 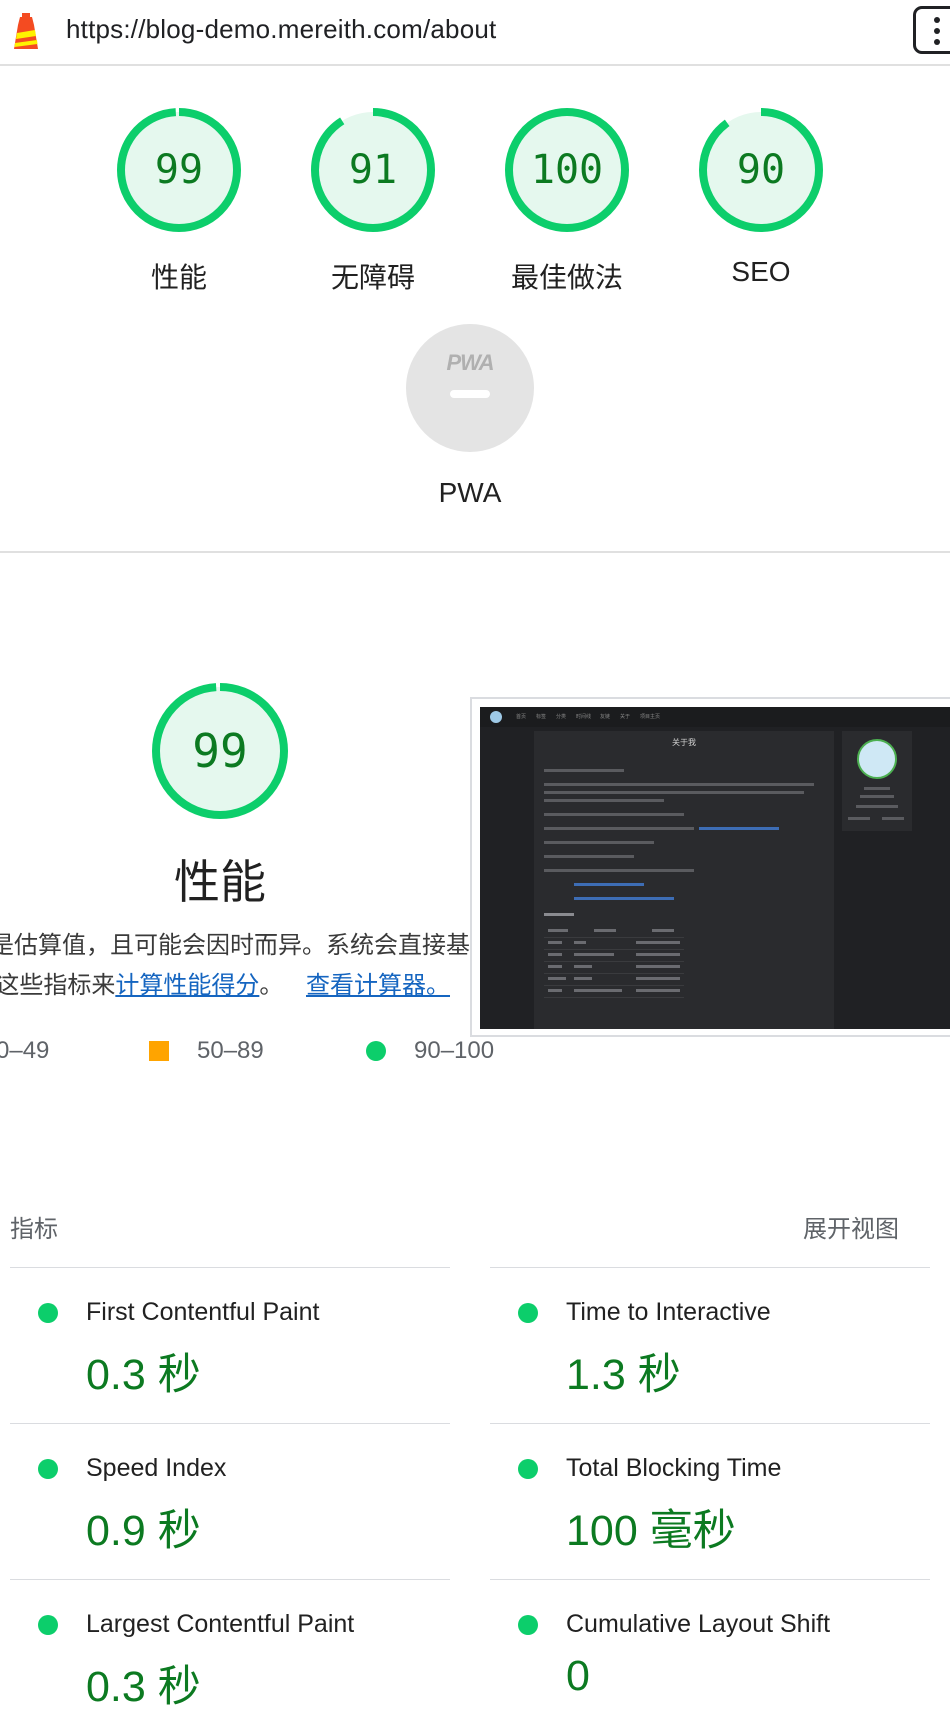 I want to click on expand-view-toggle: 展开视图, so click(x=851, y=1226).